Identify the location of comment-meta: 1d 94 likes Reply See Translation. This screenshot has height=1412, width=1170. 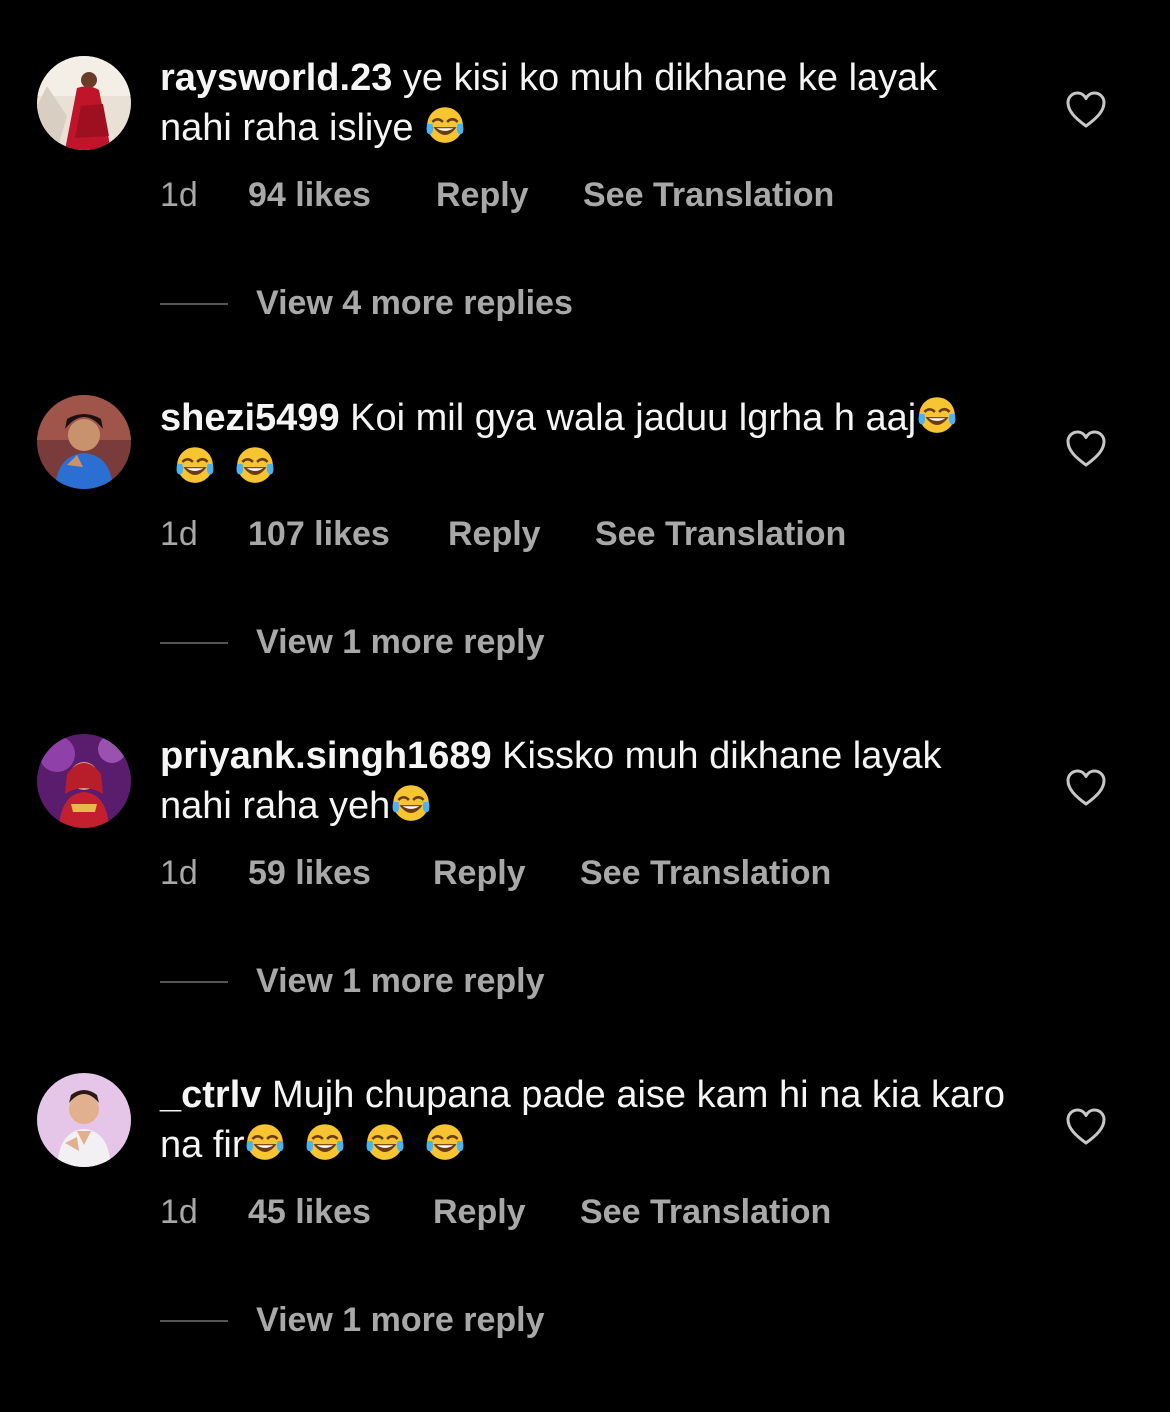
(497, 195).